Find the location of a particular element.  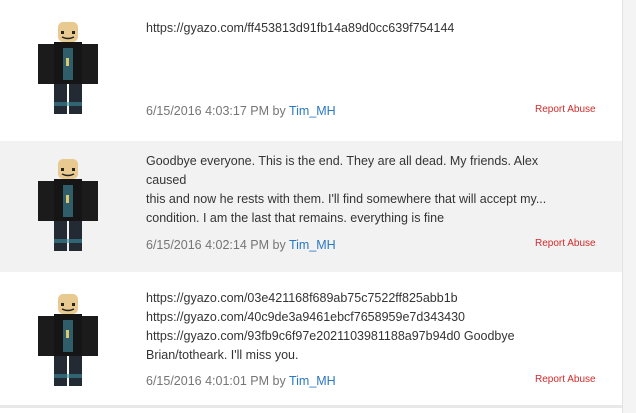

comment-meta: 6/15/2016 4:02:14 PM by Tim_MH is located at coordinates (241, 245).